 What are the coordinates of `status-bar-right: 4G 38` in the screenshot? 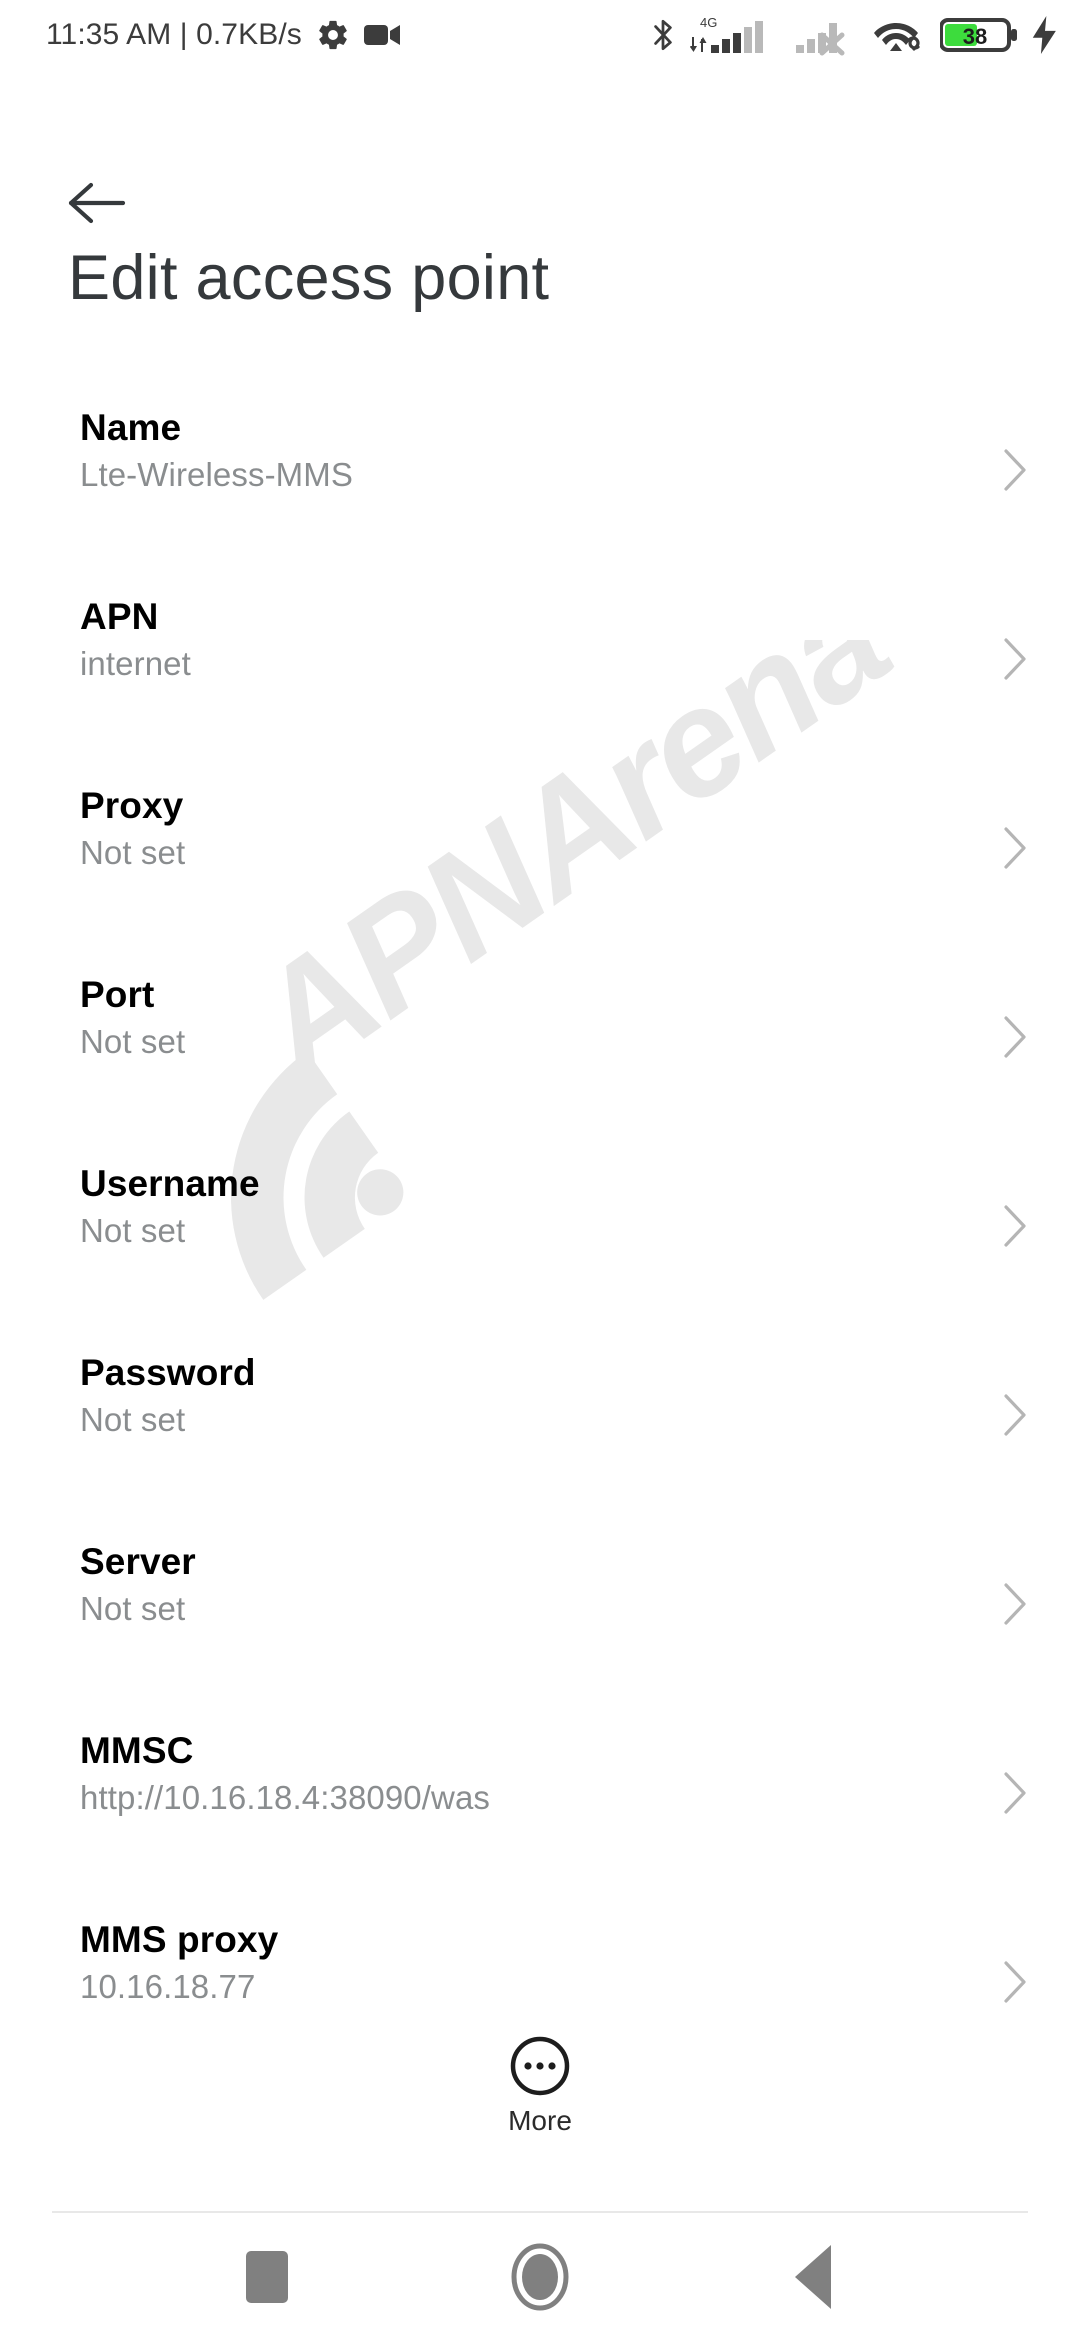 It's located at (847, 35).